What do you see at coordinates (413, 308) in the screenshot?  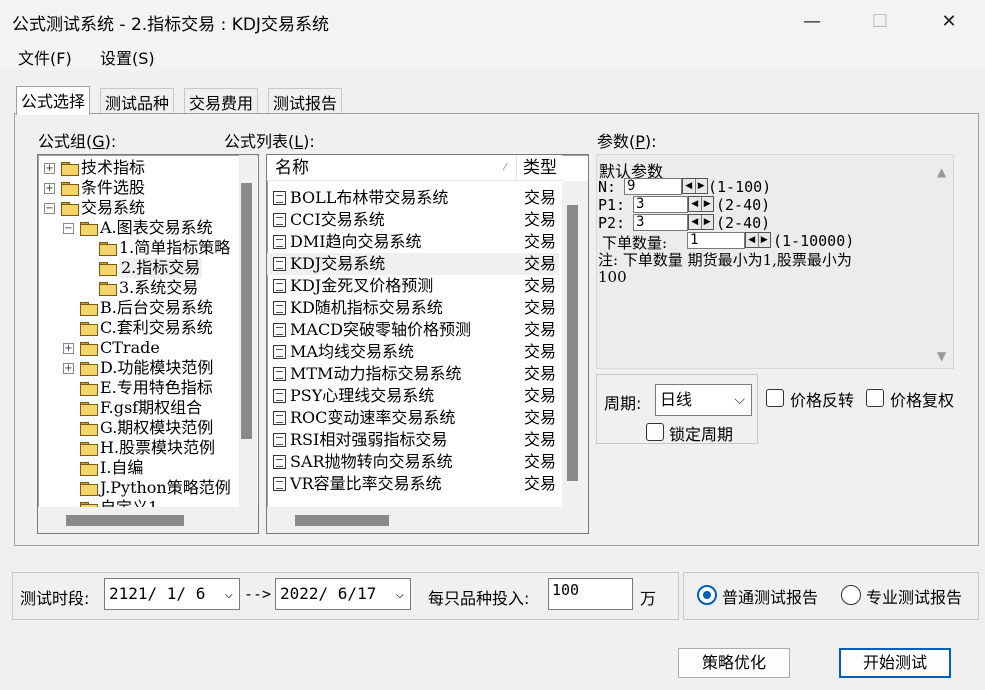 I see `list-item: KD随机指标交易系统 交易` at bounding box center [413, 308].